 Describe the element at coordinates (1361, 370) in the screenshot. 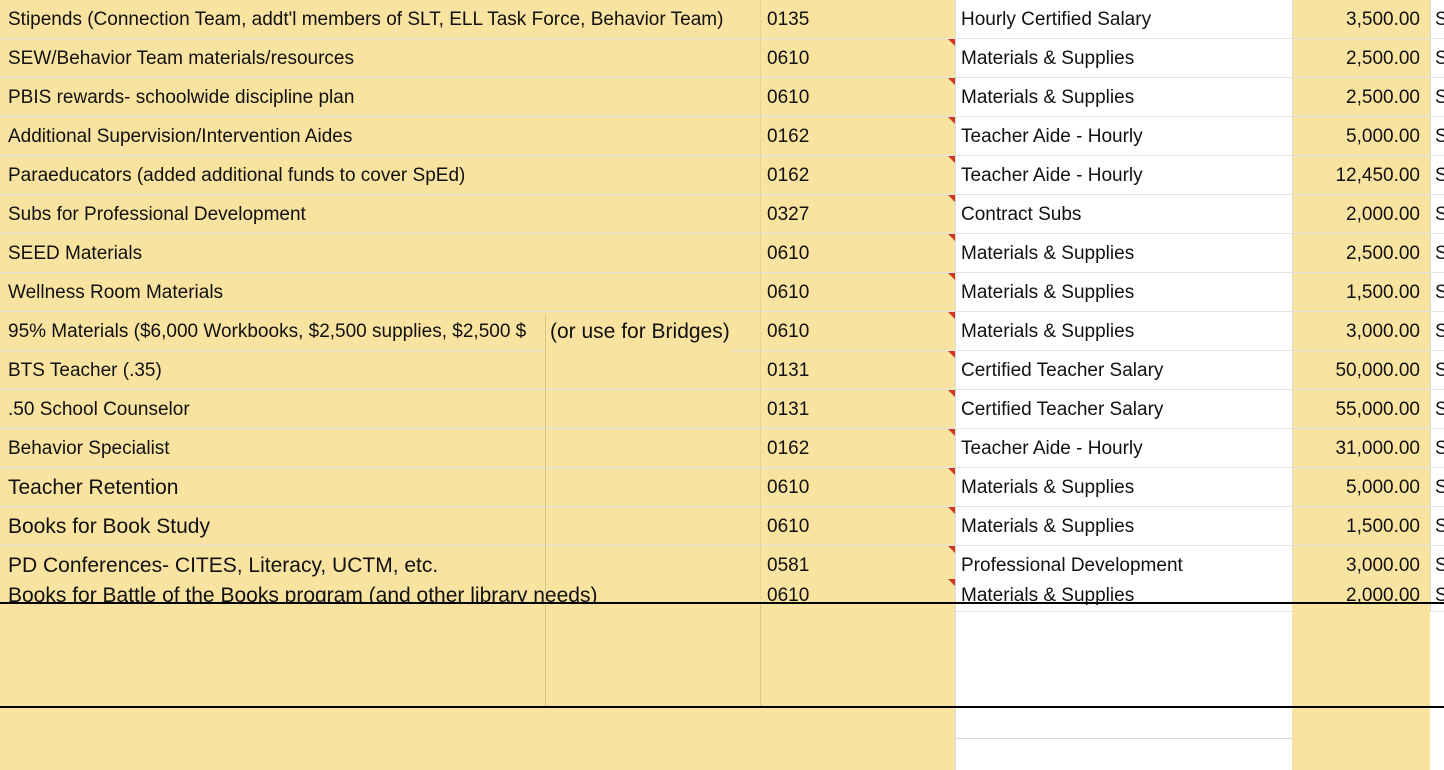

I see `amount-cell: 50,000.00` at that location.